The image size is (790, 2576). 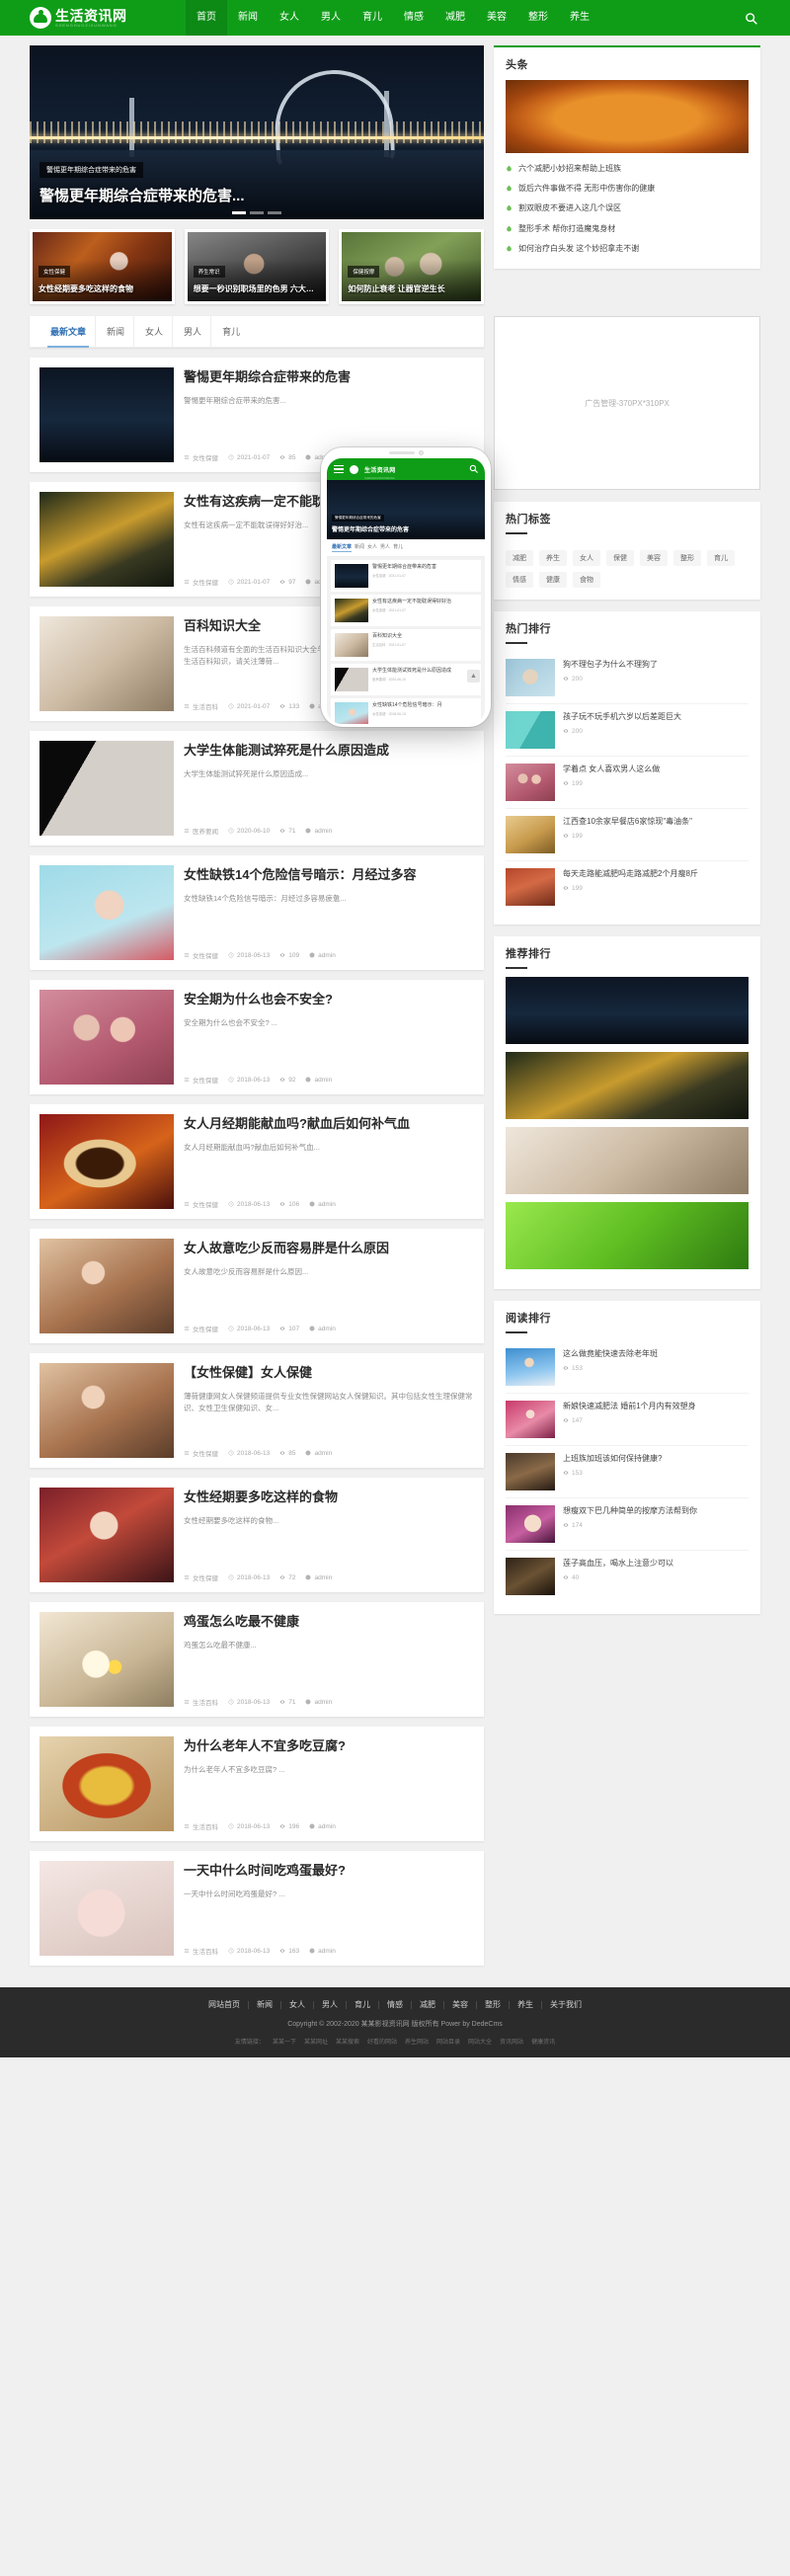 What do you see at coordinates (256, 212) in the screenshot?
I see `slider-dots` at bounding box center [256, 212].